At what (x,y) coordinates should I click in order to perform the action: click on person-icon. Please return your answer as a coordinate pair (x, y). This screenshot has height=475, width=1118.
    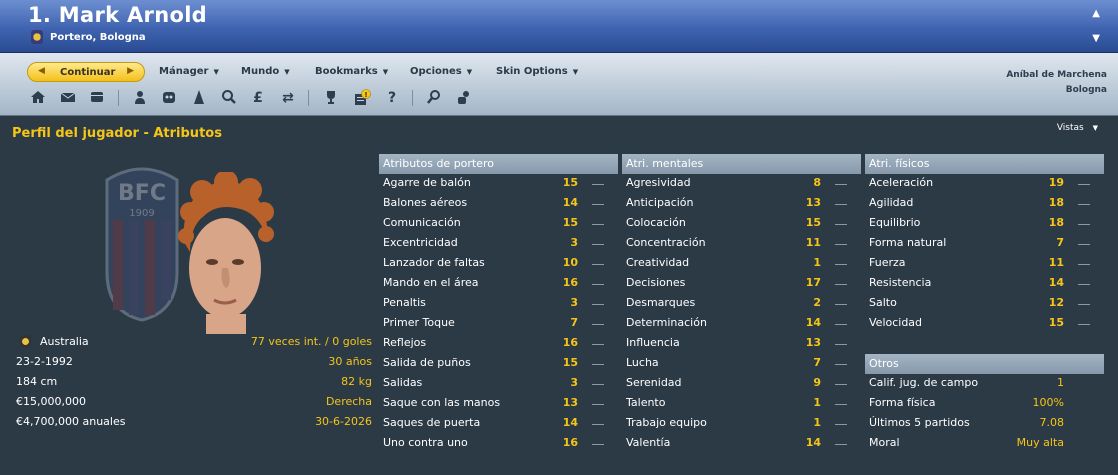
    Looking at the image, I should click on (140, 98).